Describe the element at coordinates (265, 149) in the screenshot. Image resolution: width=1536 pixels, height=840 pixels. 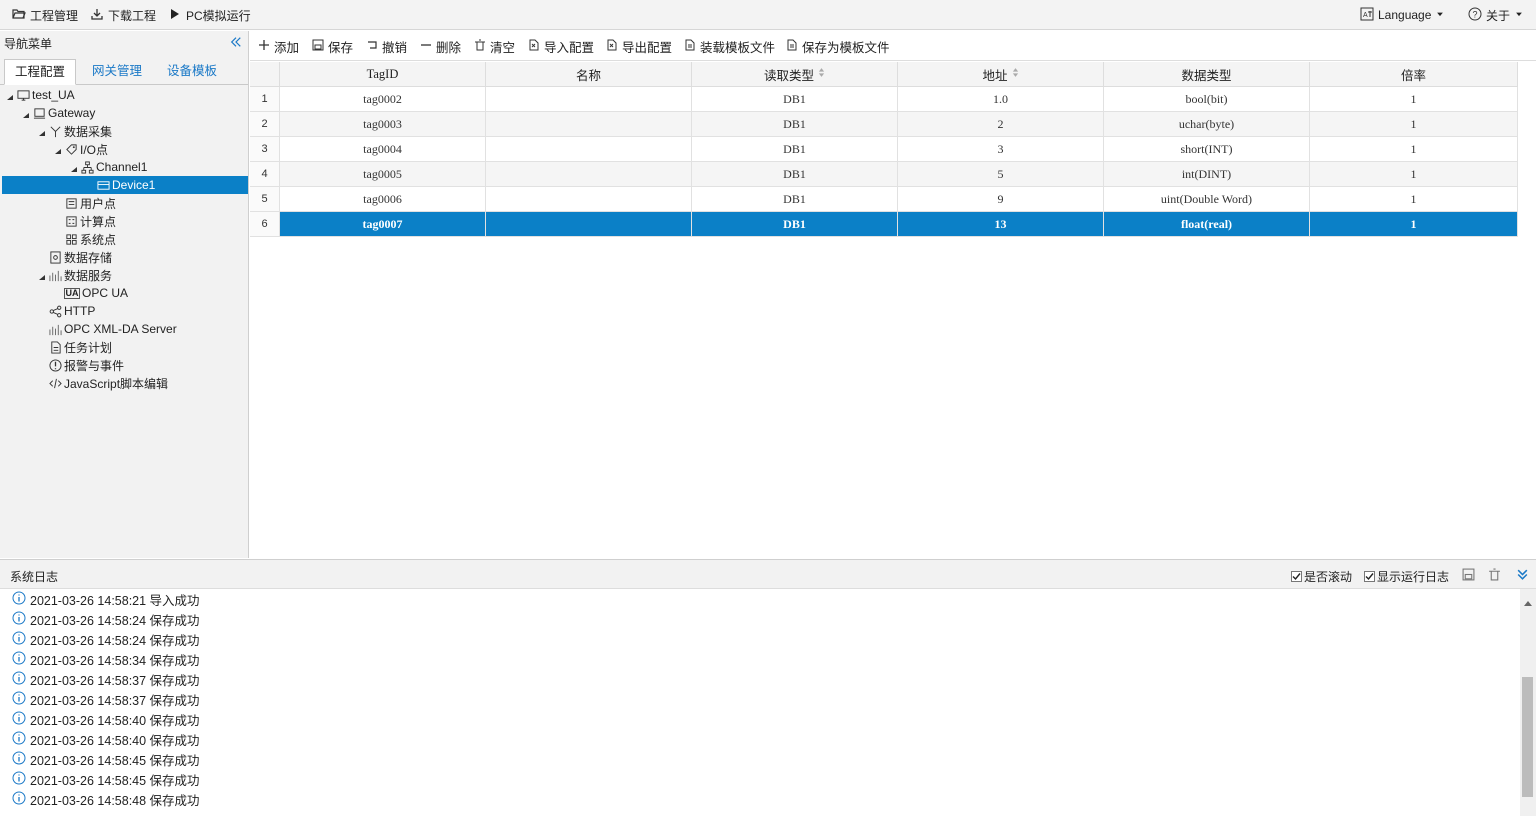
I see `row-number: 3` at that location.